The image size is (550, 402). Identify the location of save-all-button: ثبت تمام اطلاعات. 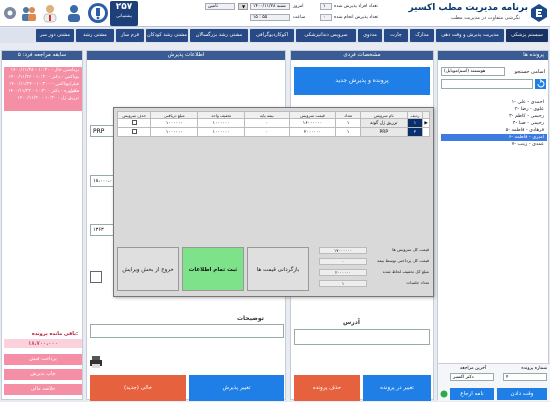
(213, 269).